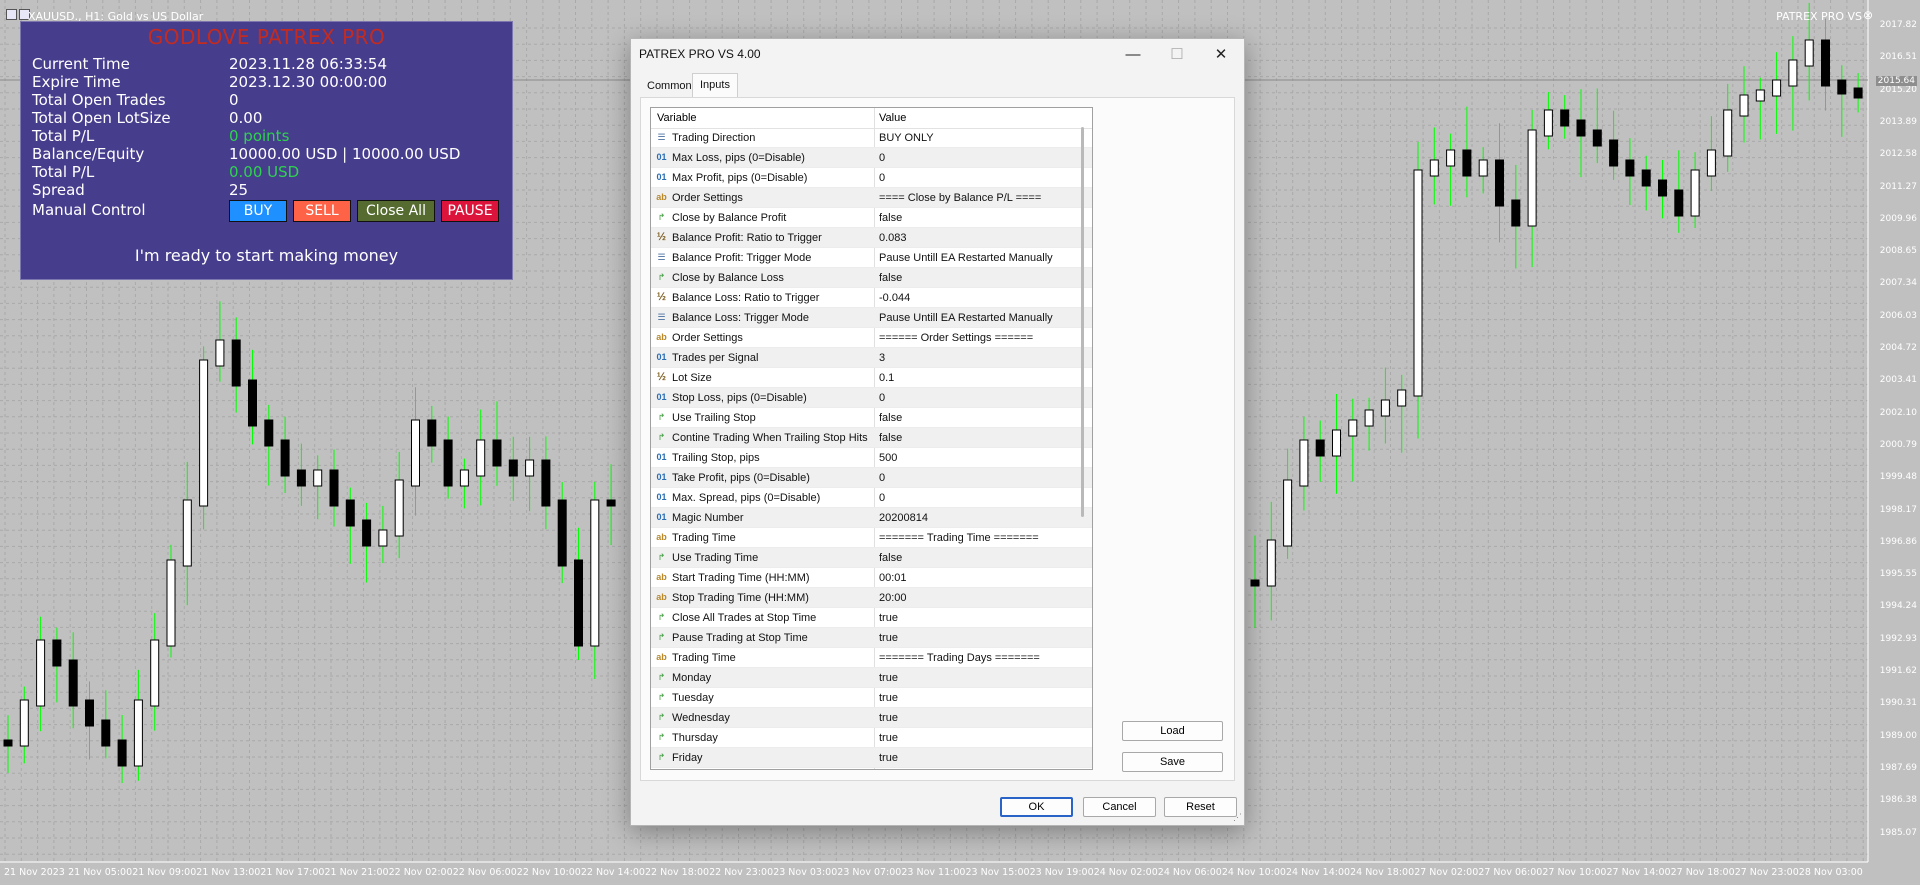 Image resolution: width=1920 pixels, height=885 pixels. I want to click on chart-menu-icon, so click(11, 14).